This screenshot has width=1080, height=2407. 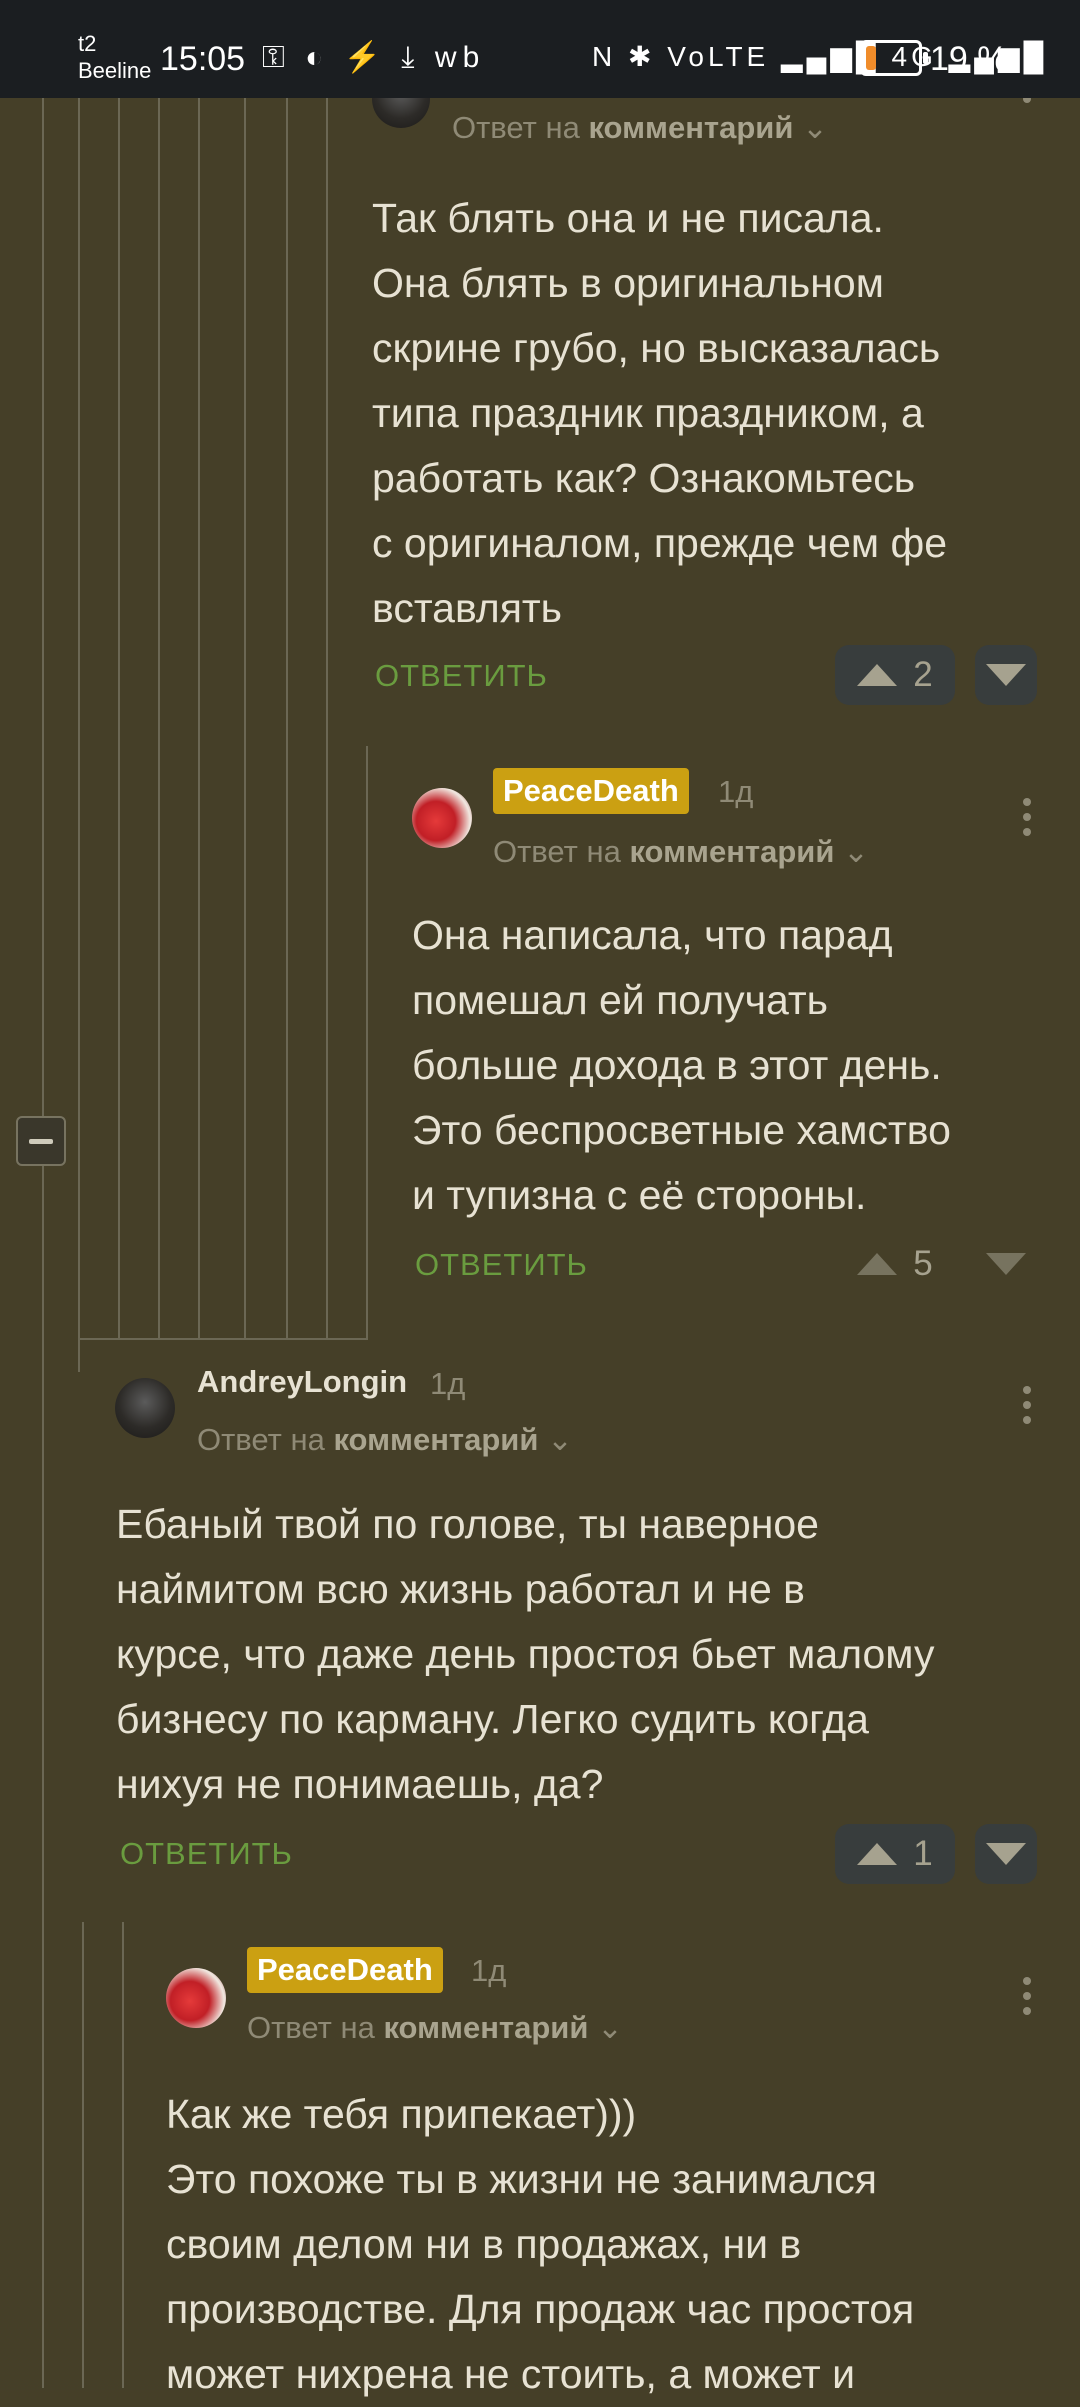 I want to click on upvote-button: 5, so click(x=895, y=1264).